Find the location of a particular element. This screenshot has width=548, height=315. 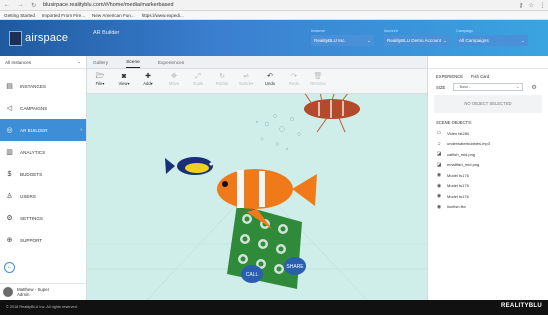

campaign-select-value: All Campaigns is located at coordinates (474, 40).